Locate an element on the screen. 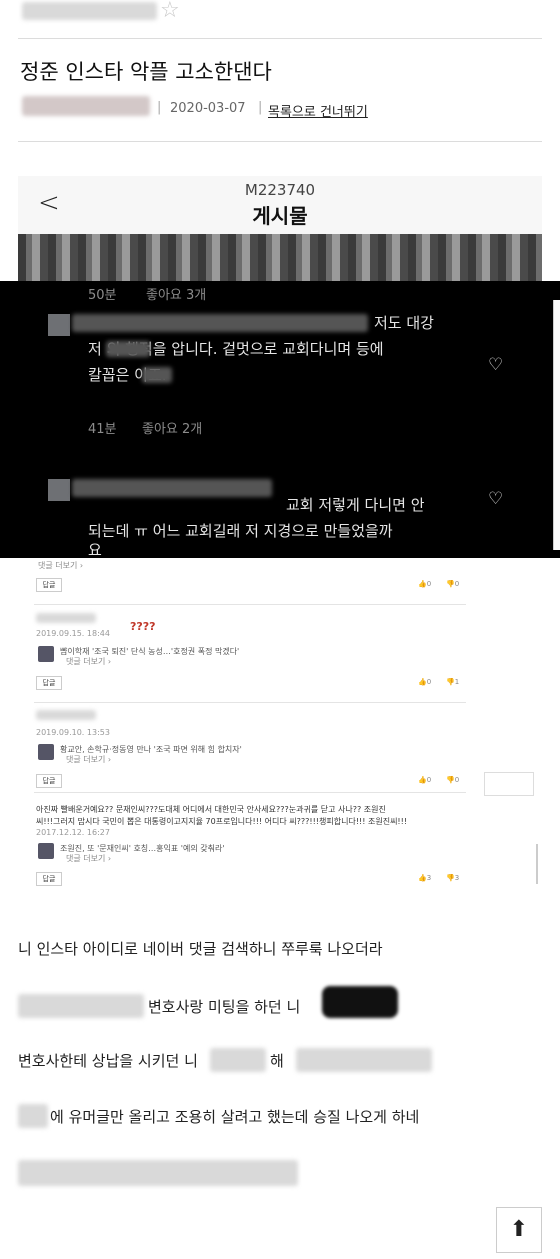  comment-likes: 좋아요 2개 is located at coordinates (172, 429).